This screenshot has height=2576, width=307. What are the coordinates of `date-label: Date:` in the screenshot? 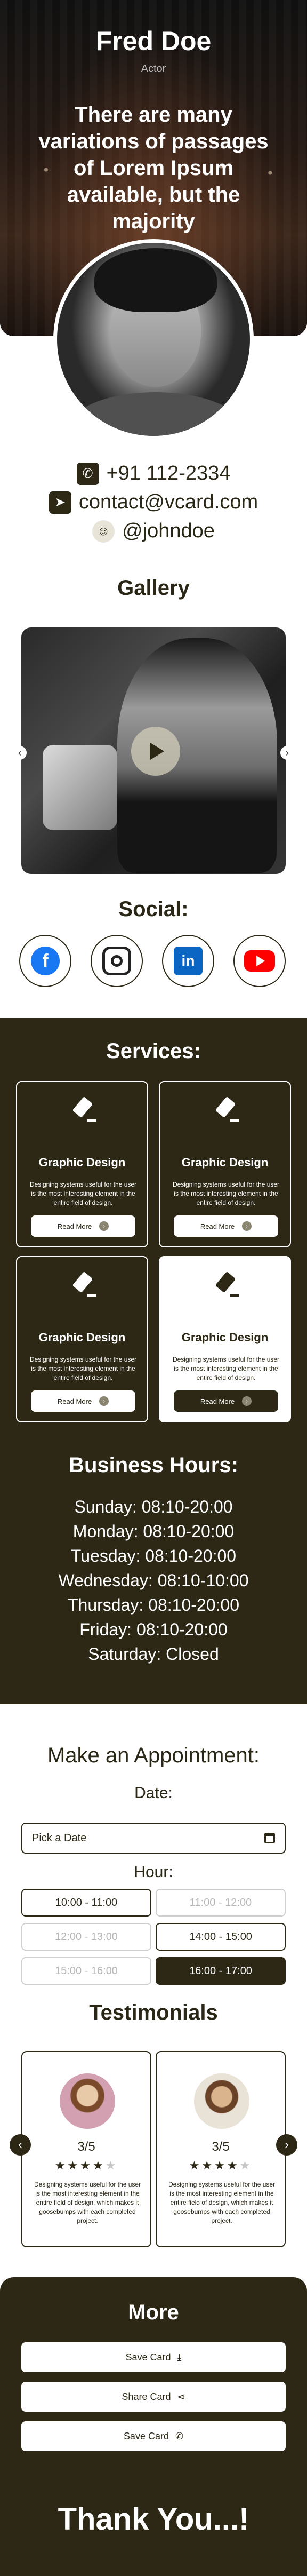 It's located at (153, 1793).